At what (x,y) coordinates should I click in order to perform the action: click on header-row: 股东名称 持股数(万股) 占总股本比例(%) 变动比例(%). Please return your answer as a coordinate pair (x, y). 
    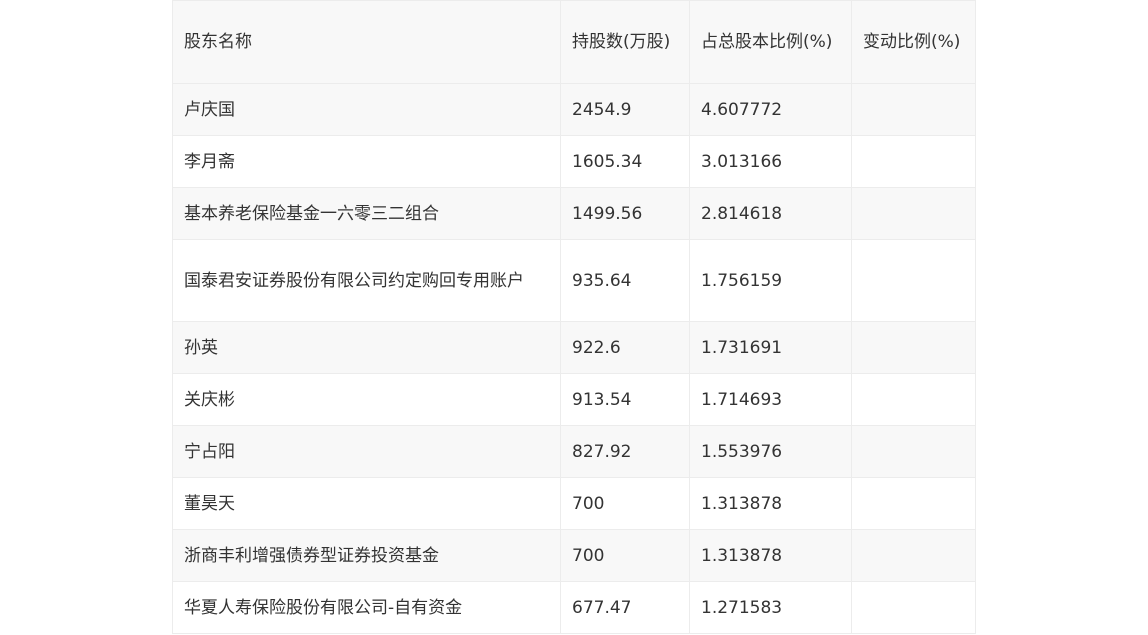
    Looking at the image, I should click on (574, 42).